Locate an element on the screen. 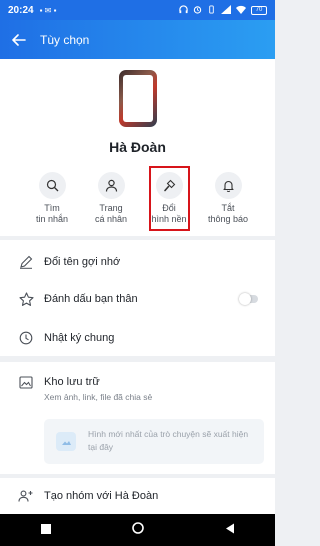 This screenshot has width=320, height=546. signal-icon is located at coordinates (226, 10).